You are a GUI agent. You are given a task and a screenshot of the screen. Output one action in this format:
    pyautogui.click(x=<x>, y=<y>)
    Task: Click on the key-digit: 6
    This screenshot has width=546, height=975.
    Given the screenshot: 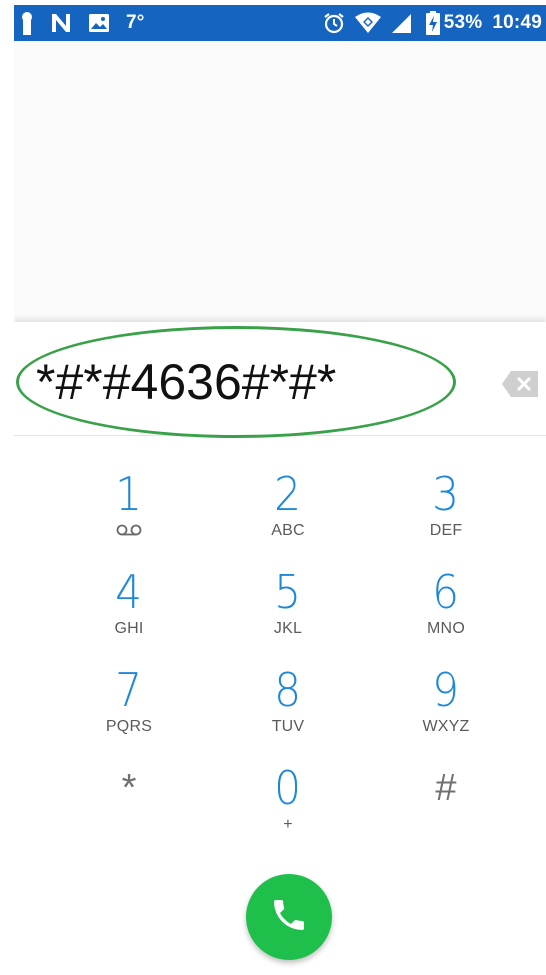 What is the action you would take?
    pyautogui.click(x=446, y=592)
    